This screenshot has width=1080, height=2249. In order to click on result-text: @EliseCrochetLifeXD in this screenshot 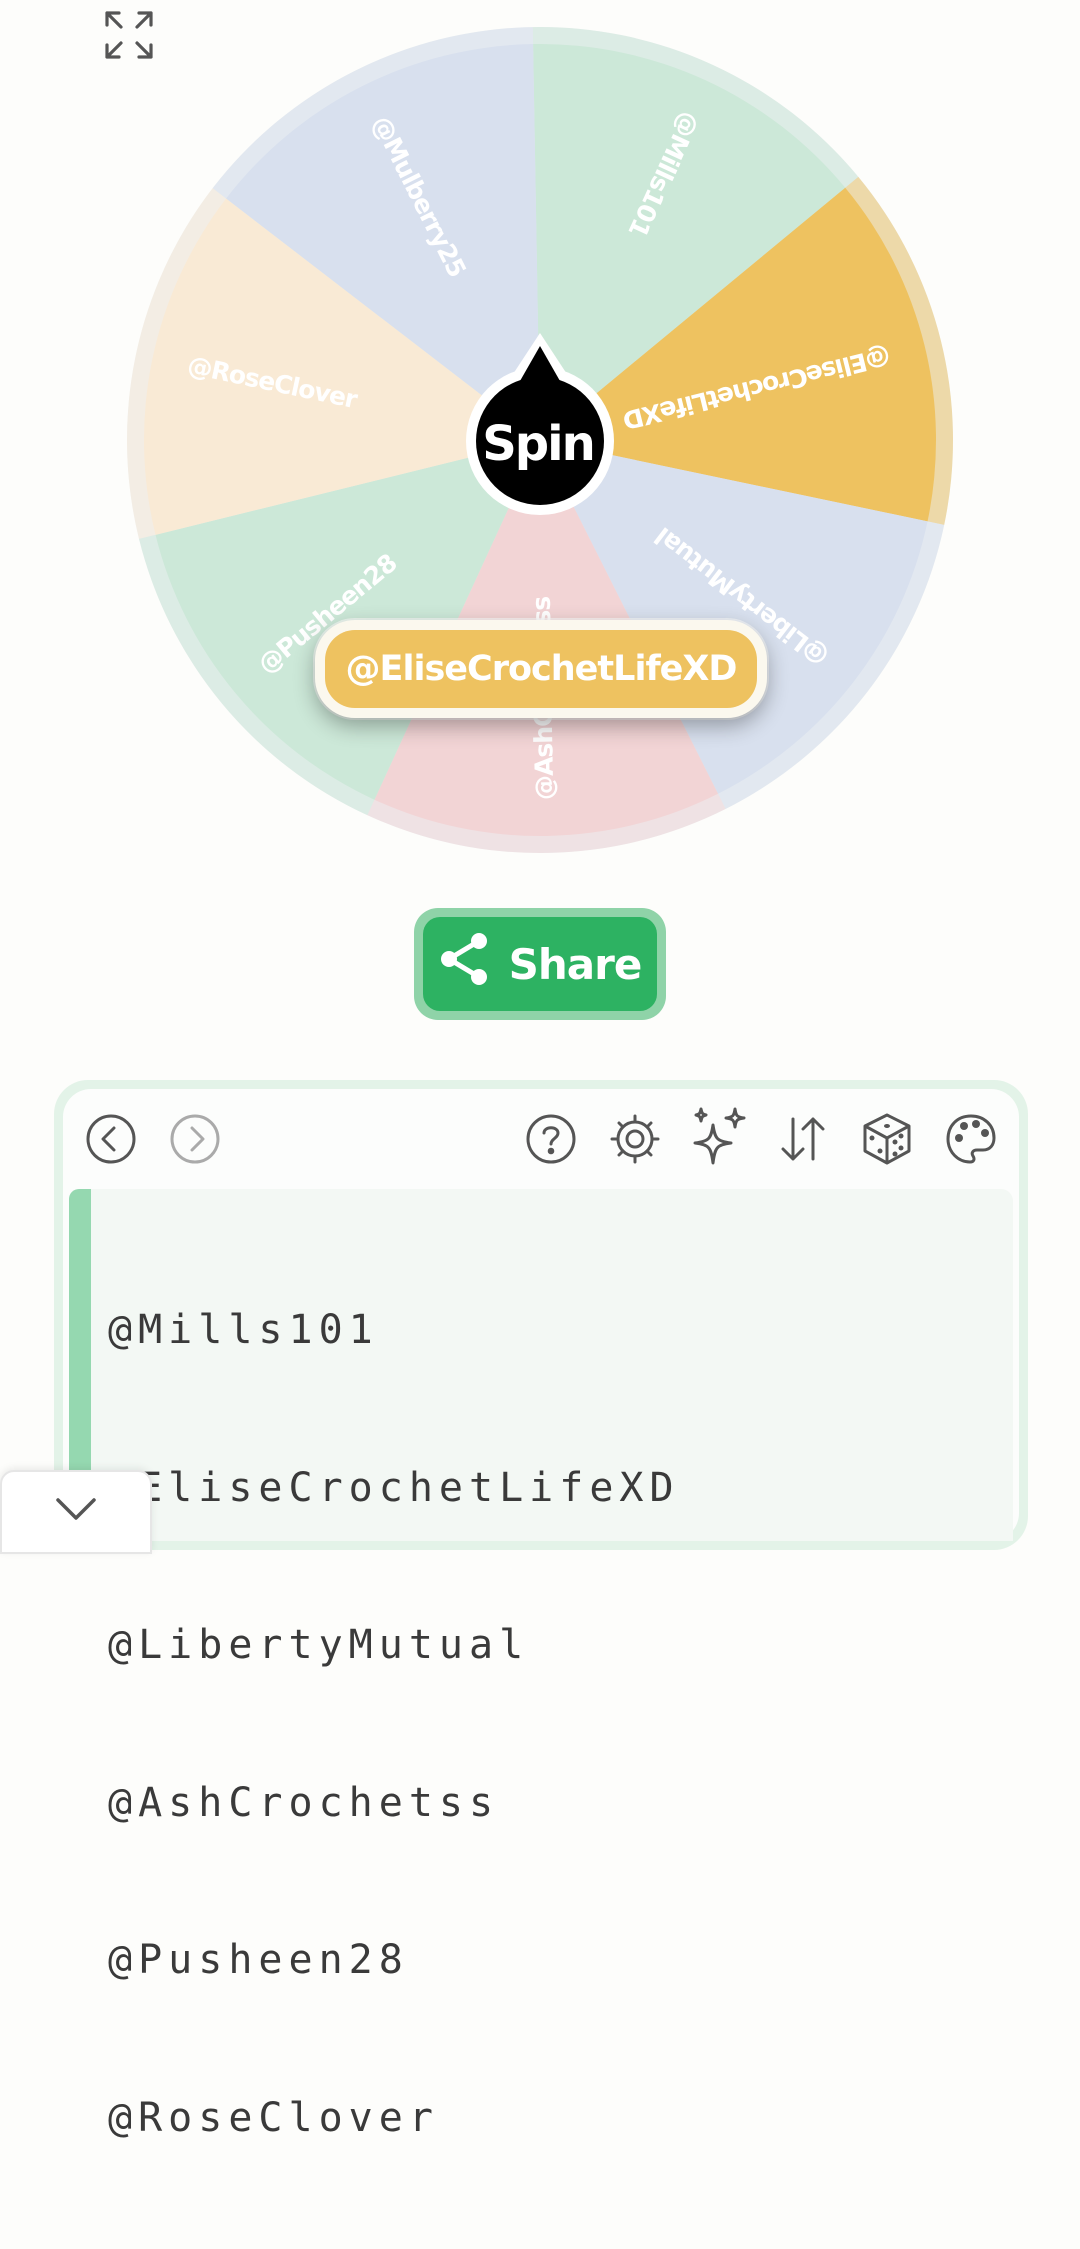, I will do `click(541, 669)`.